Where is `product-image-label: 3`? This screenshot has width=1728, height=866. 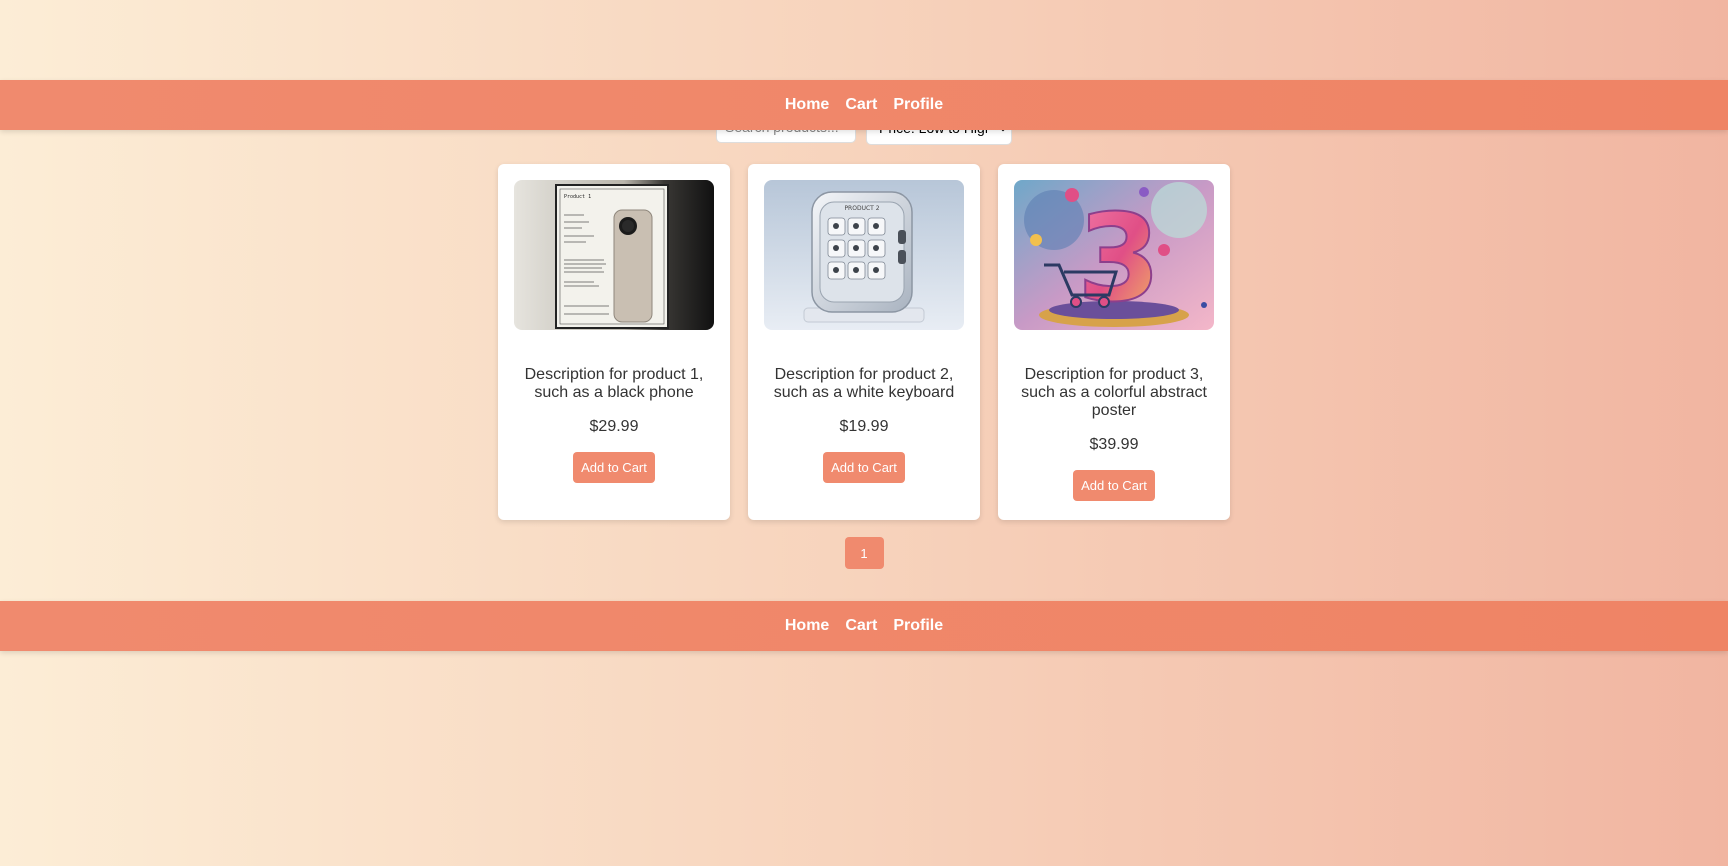
product-image-label: 3 is located at coordinates (1119, 259).